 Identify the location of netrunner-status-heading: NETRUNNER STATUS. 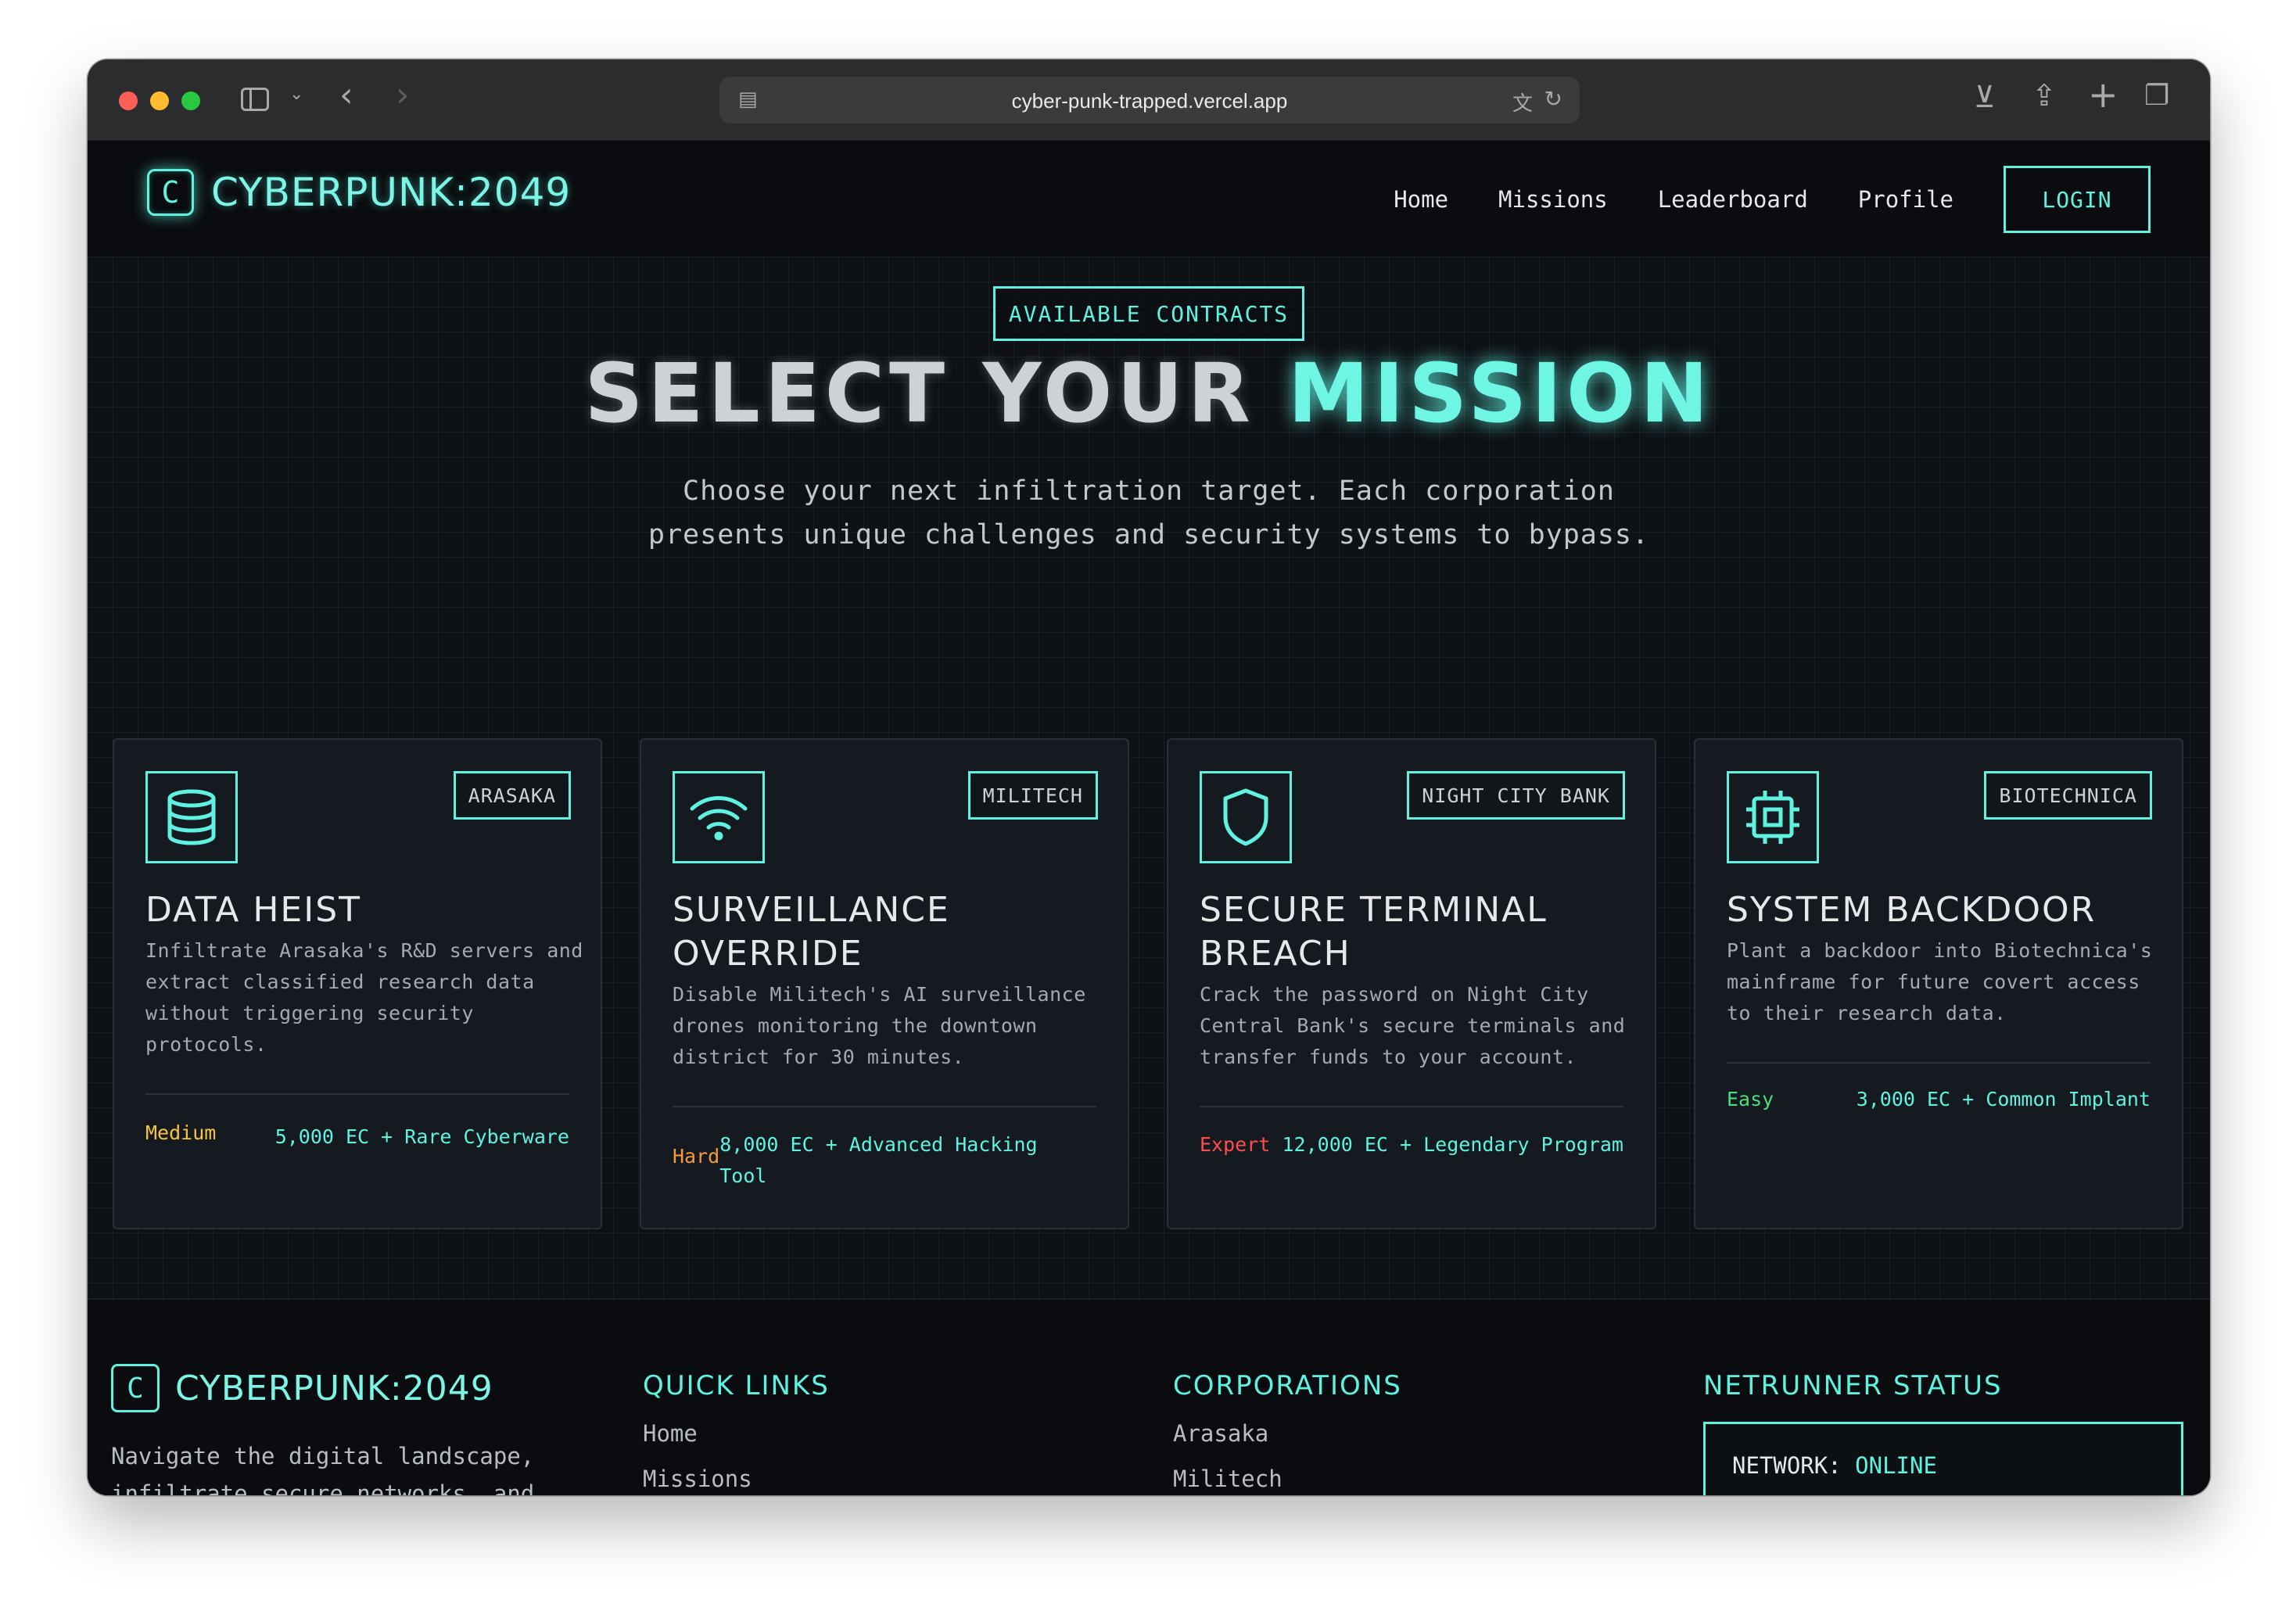
(1853, 1385).